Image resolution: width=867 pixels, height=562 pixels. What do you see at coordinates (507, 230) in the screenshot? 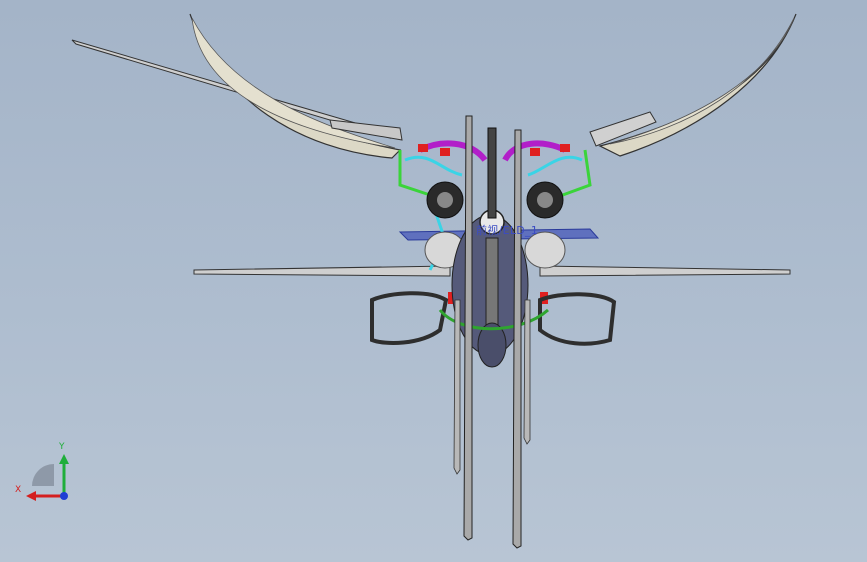
I see `plane-label: 前视/ELD_1` at bounding box center [507, 230].